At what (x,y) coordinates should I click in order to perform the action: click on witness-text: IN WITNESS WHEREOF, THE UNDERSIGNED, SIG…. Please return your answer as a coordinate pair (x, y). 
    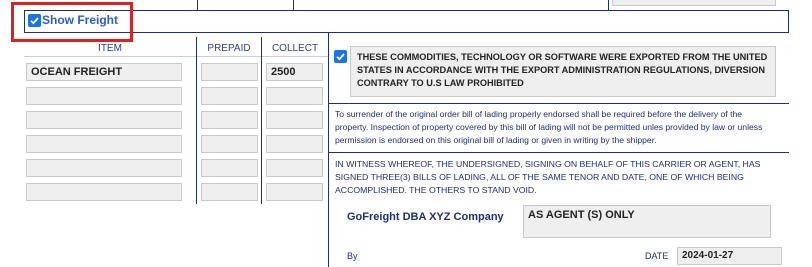
    Looking at the image, I should click on (548, 177).